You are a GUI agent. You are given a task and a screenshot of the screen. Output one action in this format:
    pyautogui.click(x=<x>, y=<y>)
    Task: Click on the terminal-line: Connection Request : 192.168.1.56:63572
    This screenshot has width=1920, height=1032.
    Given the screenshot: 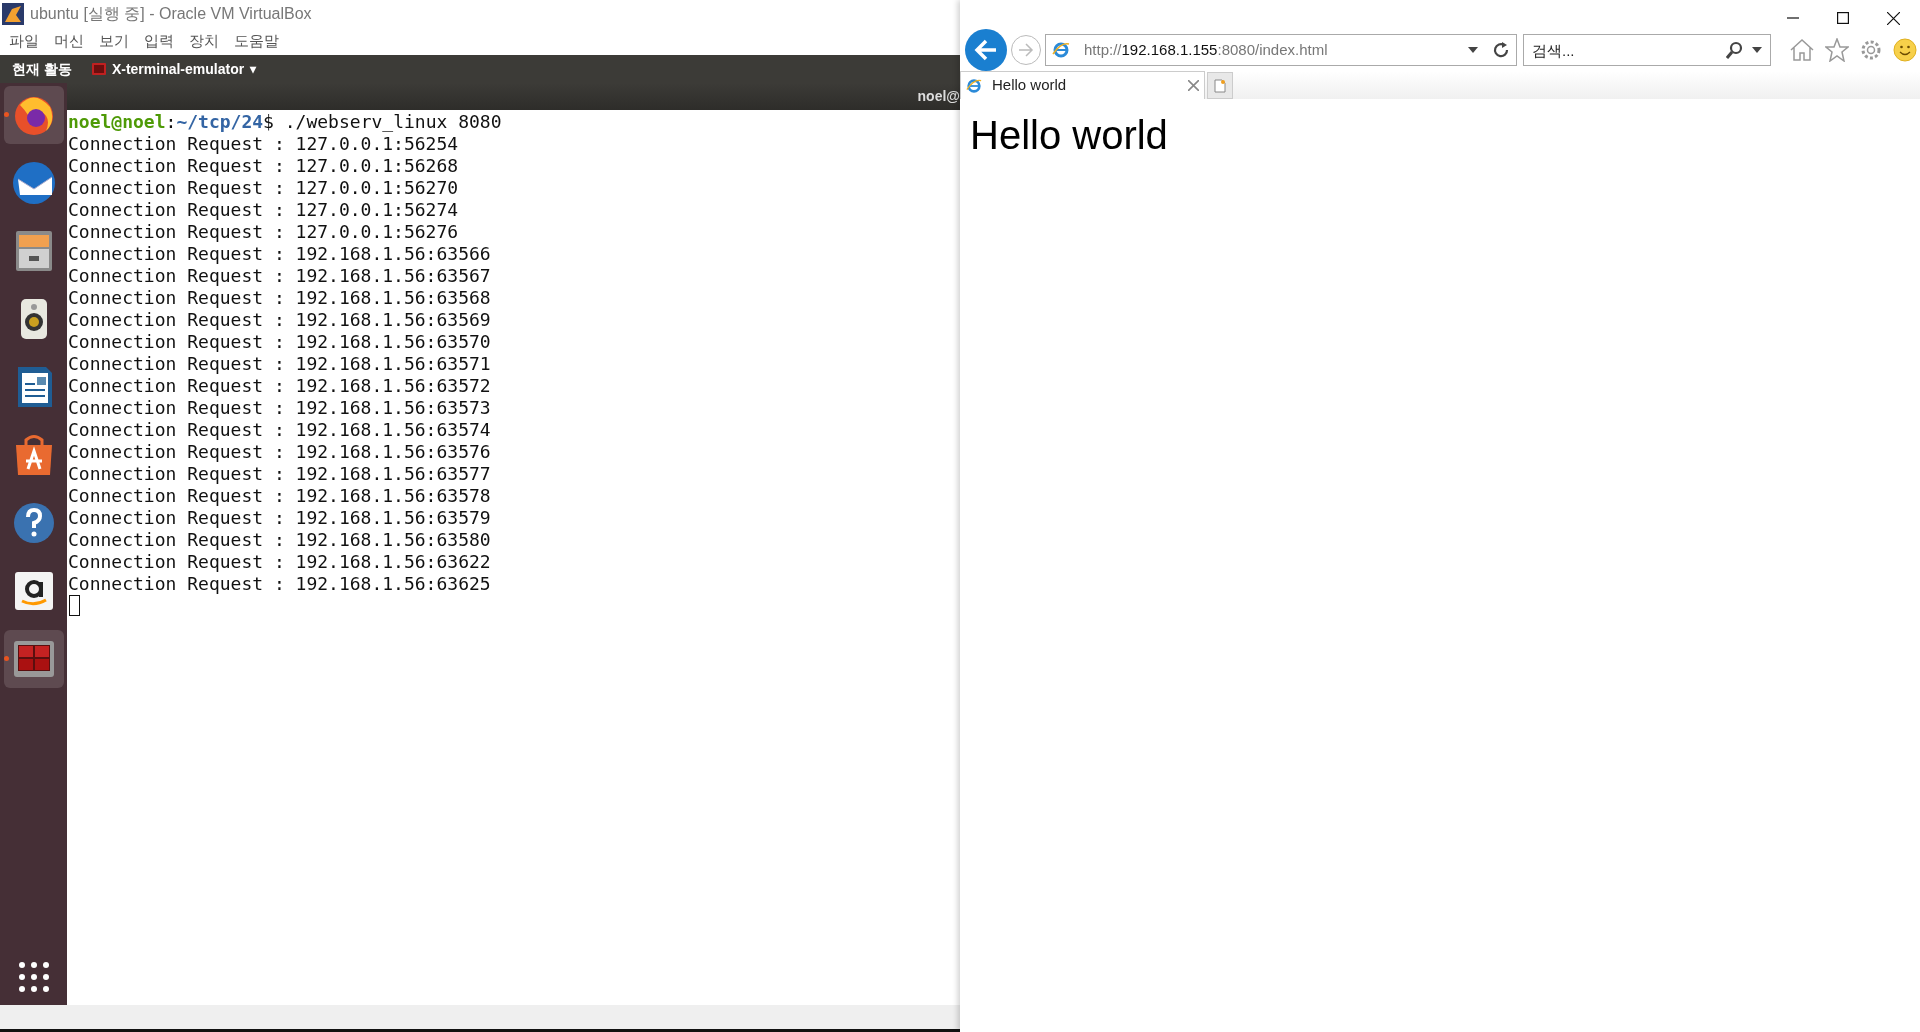 What is the action you would take?
    pyautogui.click(x=279, y=386)
    